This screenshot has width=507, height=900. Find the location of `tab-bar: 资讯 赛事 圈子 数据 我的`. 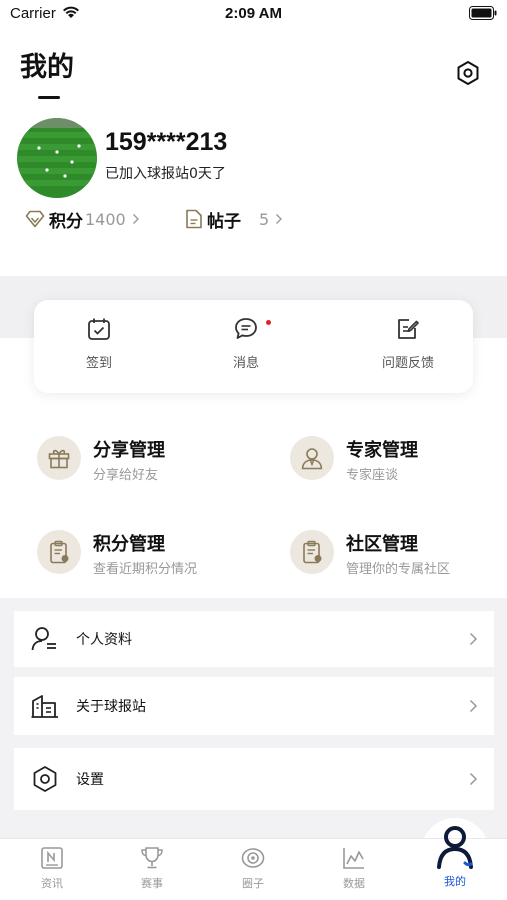

tab-bar: 资讯 赛事 圈子 数据 我的 is located at coordinates (253, 863).